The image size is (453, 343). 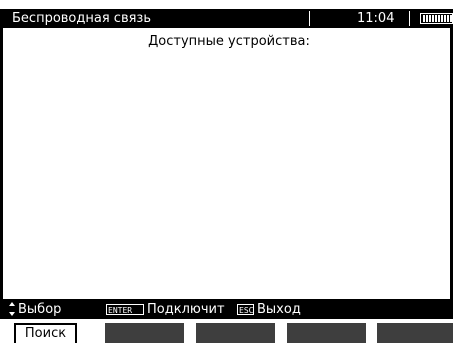 I want to click on key-hint-bar: Выбор ENTER Подключит ESC Выход, so click(x=226, y=309).